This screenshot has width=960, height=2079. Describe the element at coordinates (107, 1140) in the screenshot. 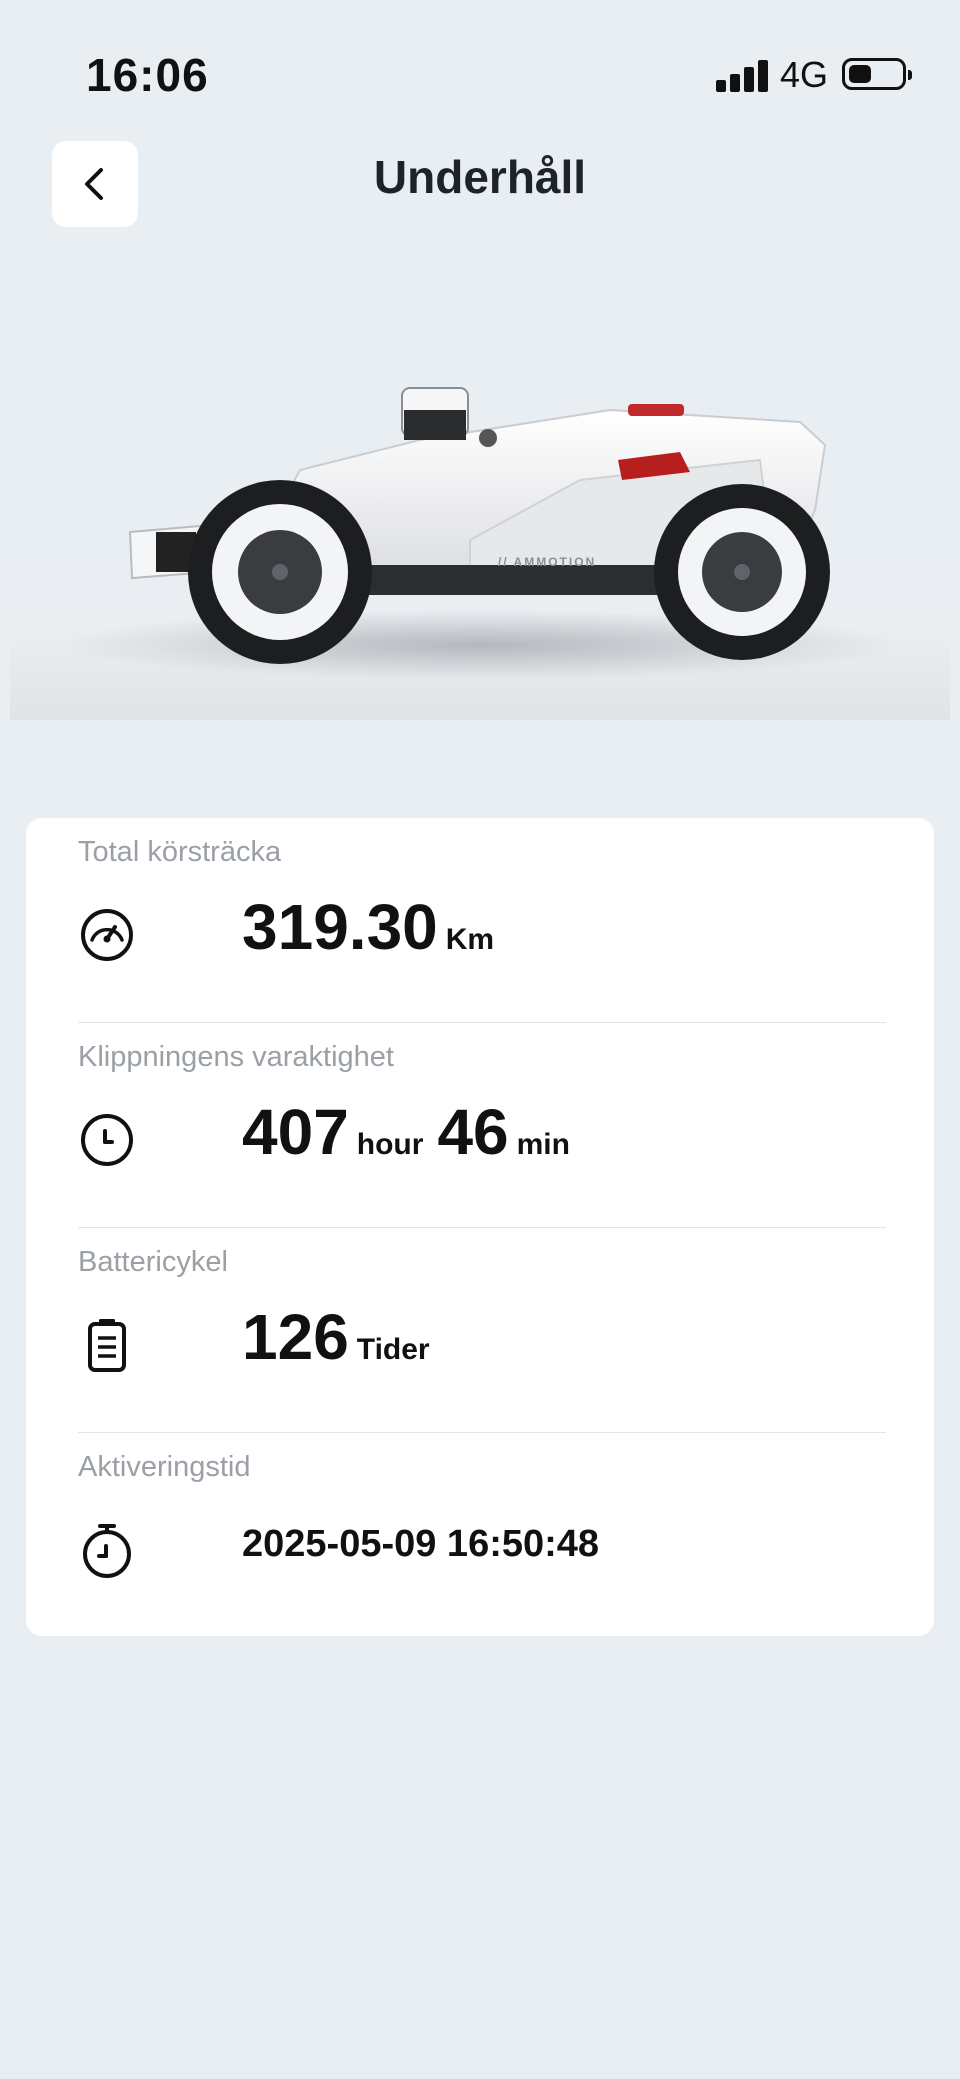

I see `clock-icon` at that location.